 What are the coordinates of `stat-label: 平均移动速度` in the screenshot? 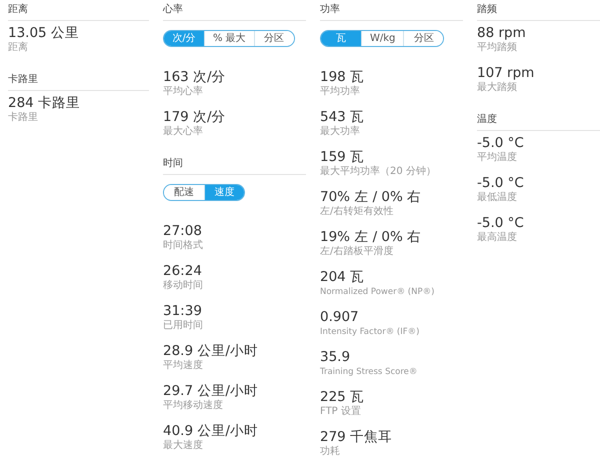 It's located at (193, 406).